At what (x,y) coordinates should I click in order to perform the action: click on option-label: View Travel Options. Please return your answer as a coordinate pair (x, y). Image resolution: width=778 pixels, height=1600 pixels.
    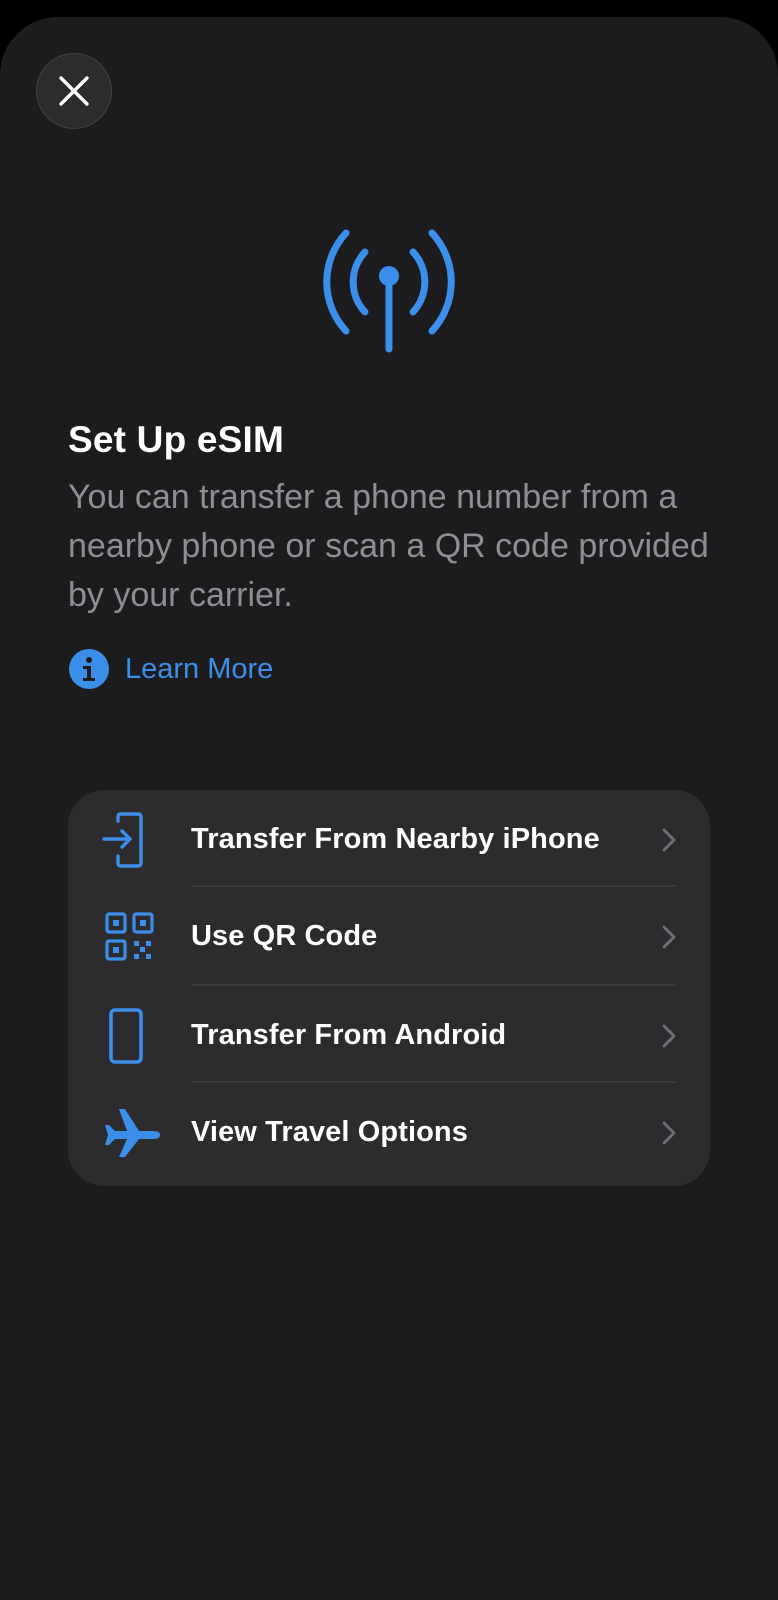
    Looking at the image, I should click on (329, 1132).